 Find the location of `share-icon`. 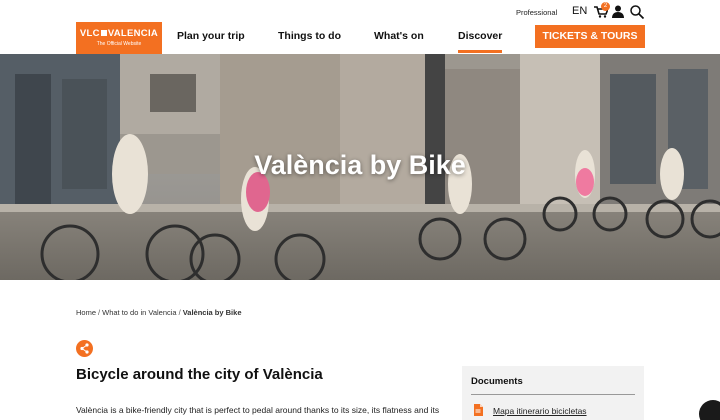

share-icon is located at coordinates (84, 348).